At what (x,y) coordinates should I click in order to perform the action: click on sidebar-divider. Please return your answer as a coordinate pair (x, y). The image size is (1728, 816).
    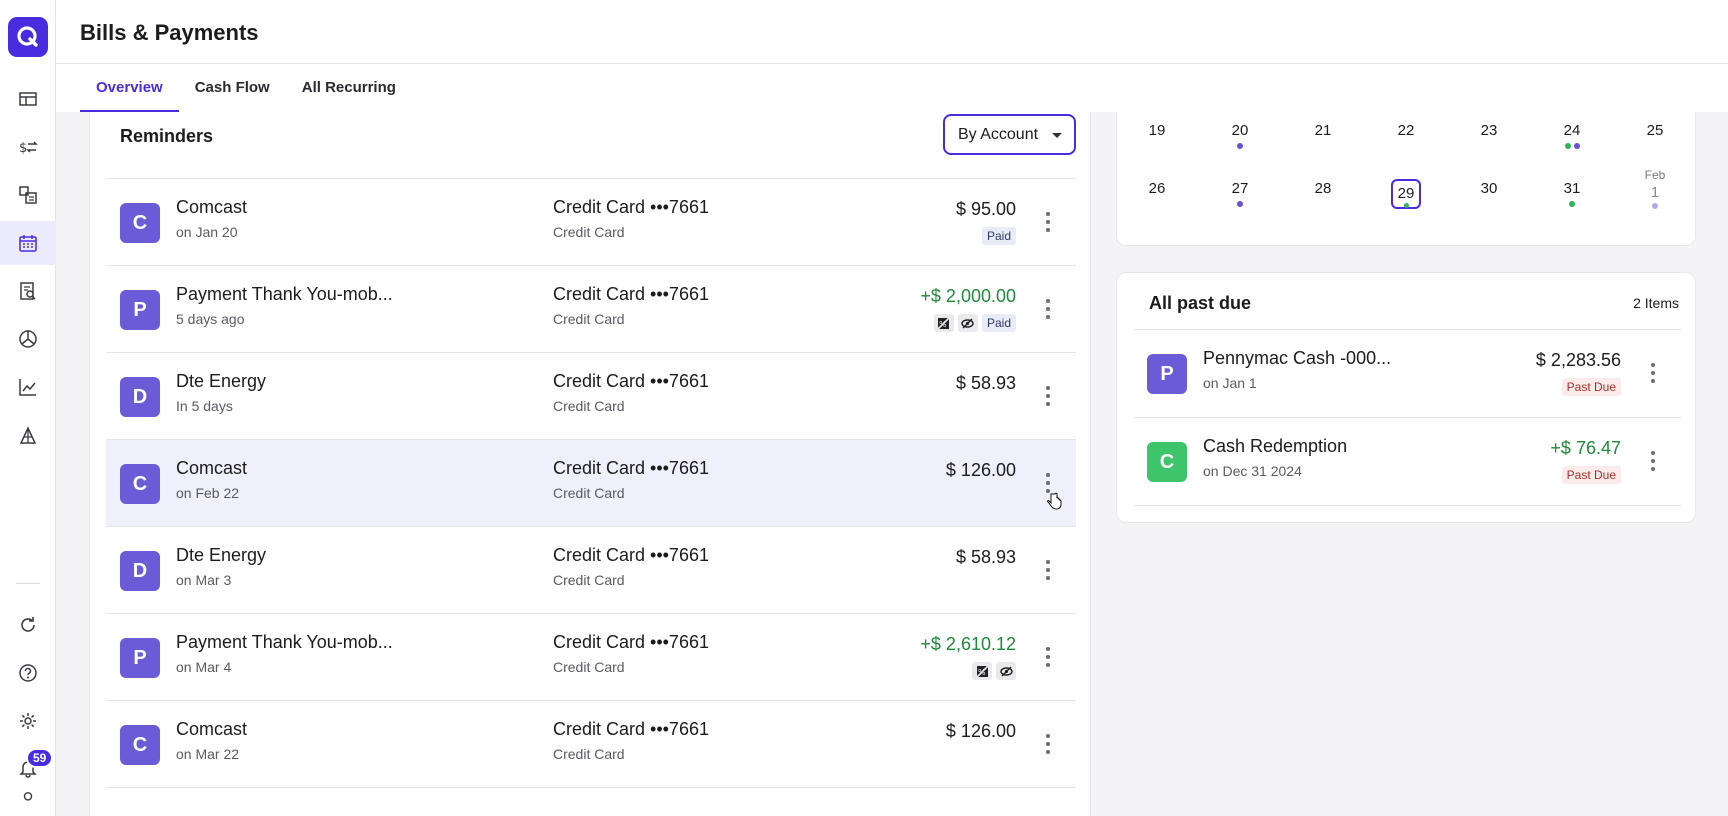
    Looking at the image, I should click on (28, 583).